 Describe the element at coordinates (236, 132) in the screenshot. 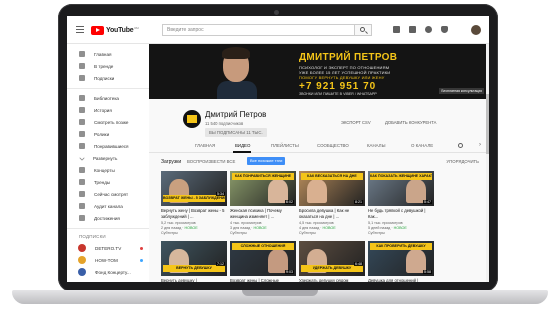

I see `subscribed-button: ВЫ ПОДПИСАНЫ 11 ТЫС.` at that location.